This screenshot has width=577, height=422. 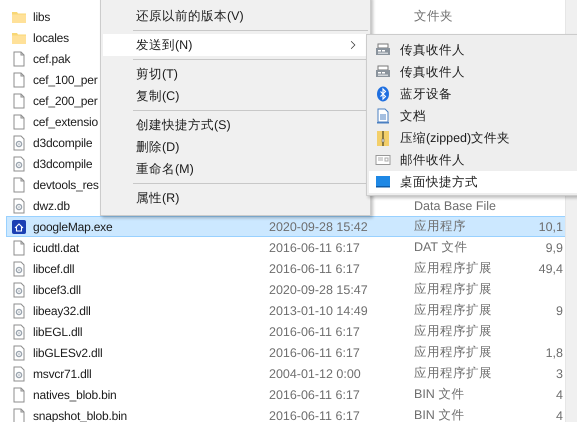 What do you see at coordinates (559, 311) in the screenshot?
I see `file-size: 9` at bounding box center [559, 311].